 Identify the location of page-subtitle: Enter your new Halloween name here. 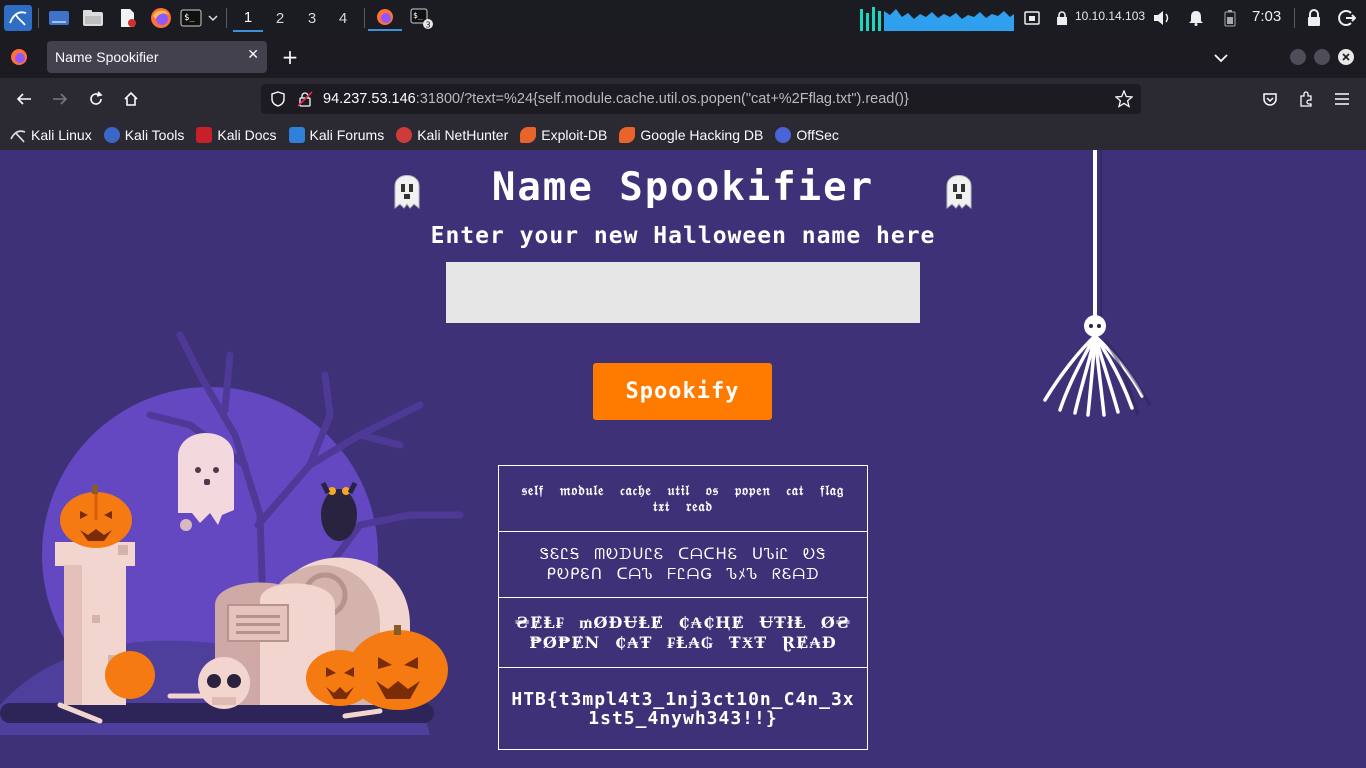
(683, 236).